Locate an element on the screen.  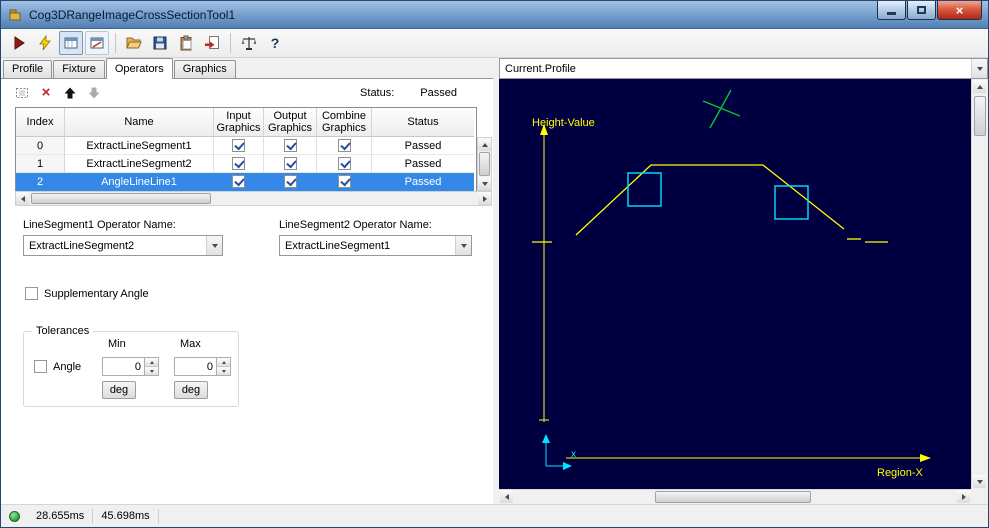
run-icon is located at coordinates (19, 43).